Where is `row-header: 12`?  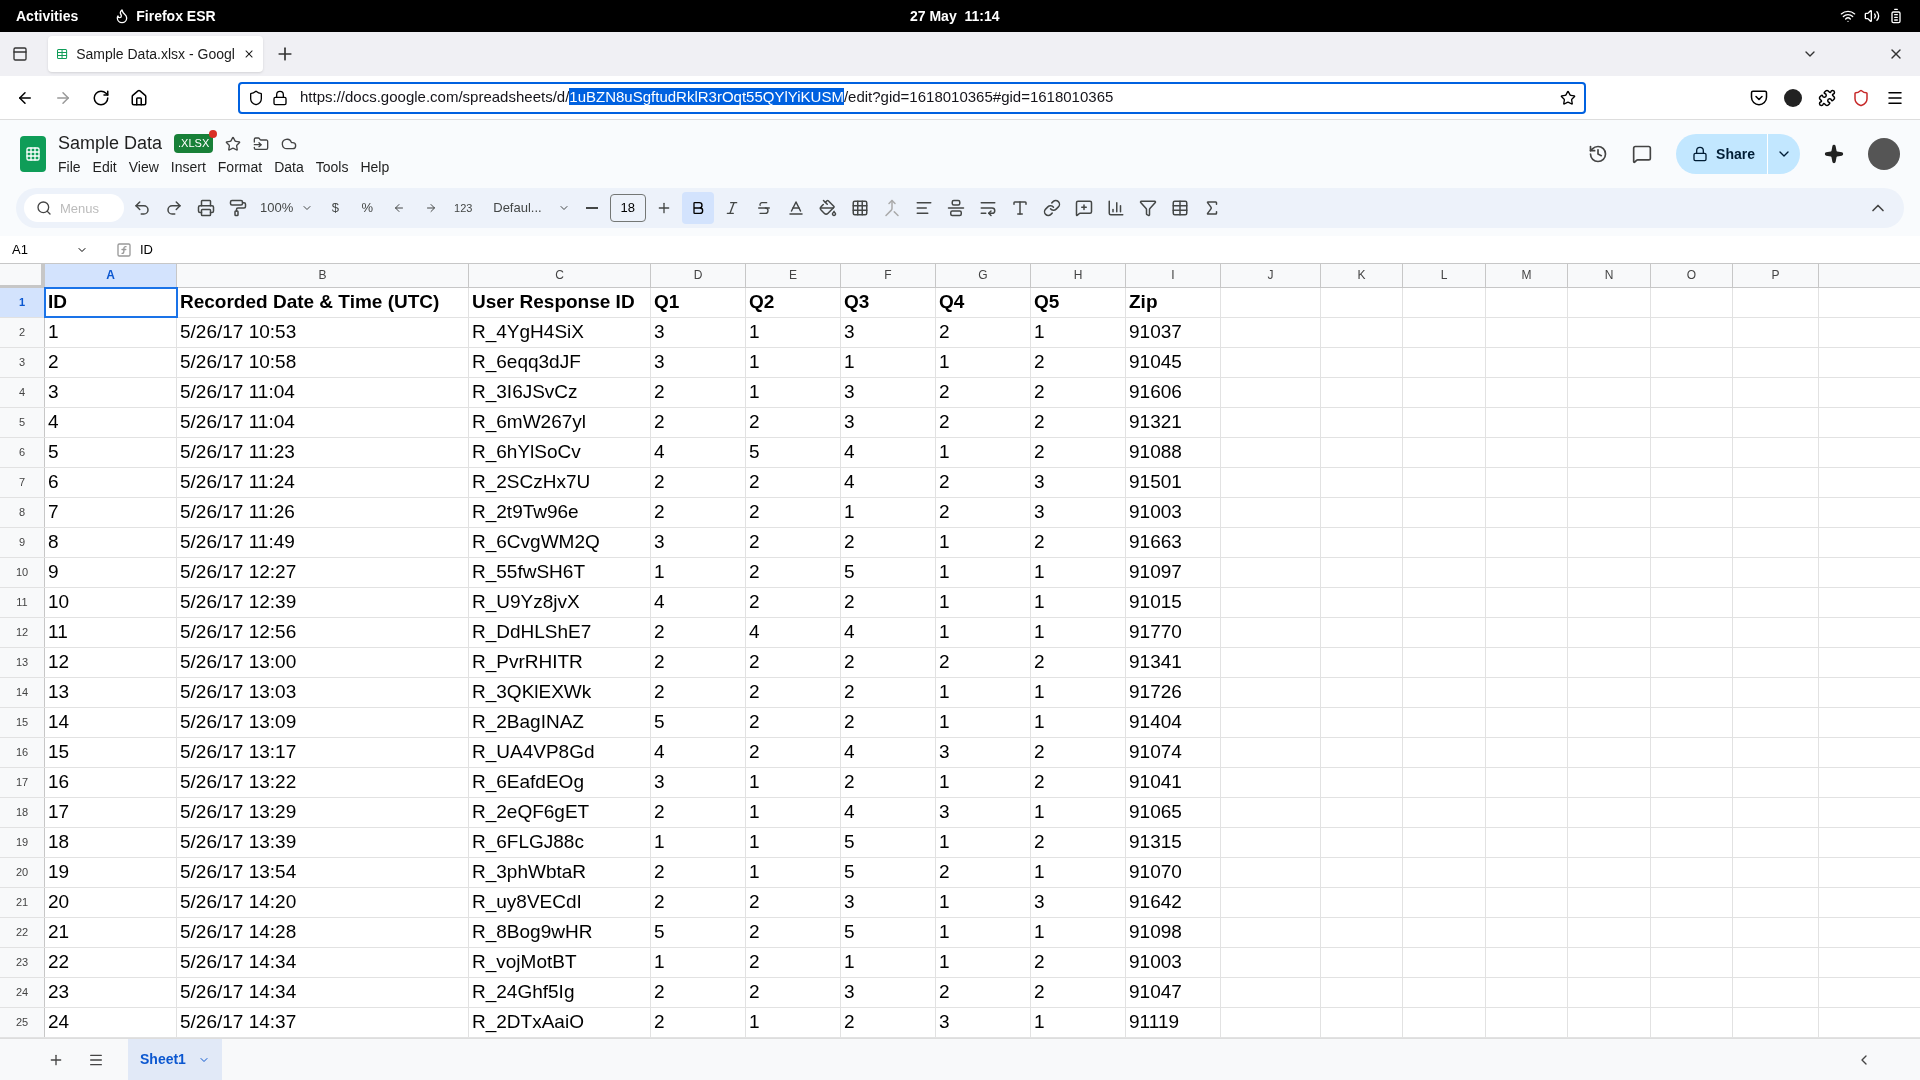
row-header: 12 is located at coordinates (22, 632).